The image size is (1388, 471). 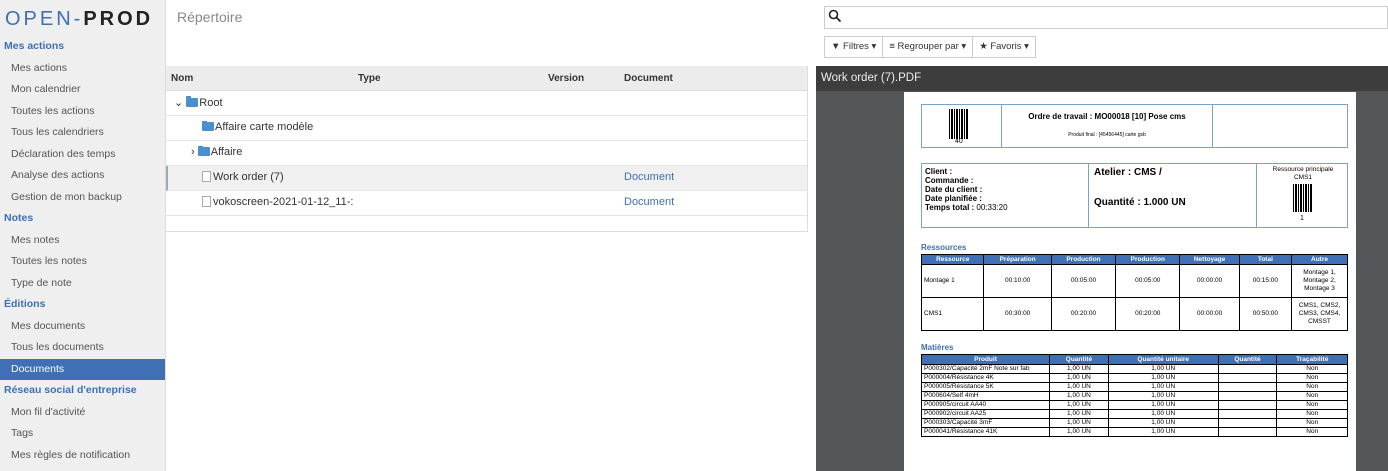 What do you see at coordinates (952, 259) in the screenshot?
I see `table-header-cell: Ressource` at bounding box center [952, 259].